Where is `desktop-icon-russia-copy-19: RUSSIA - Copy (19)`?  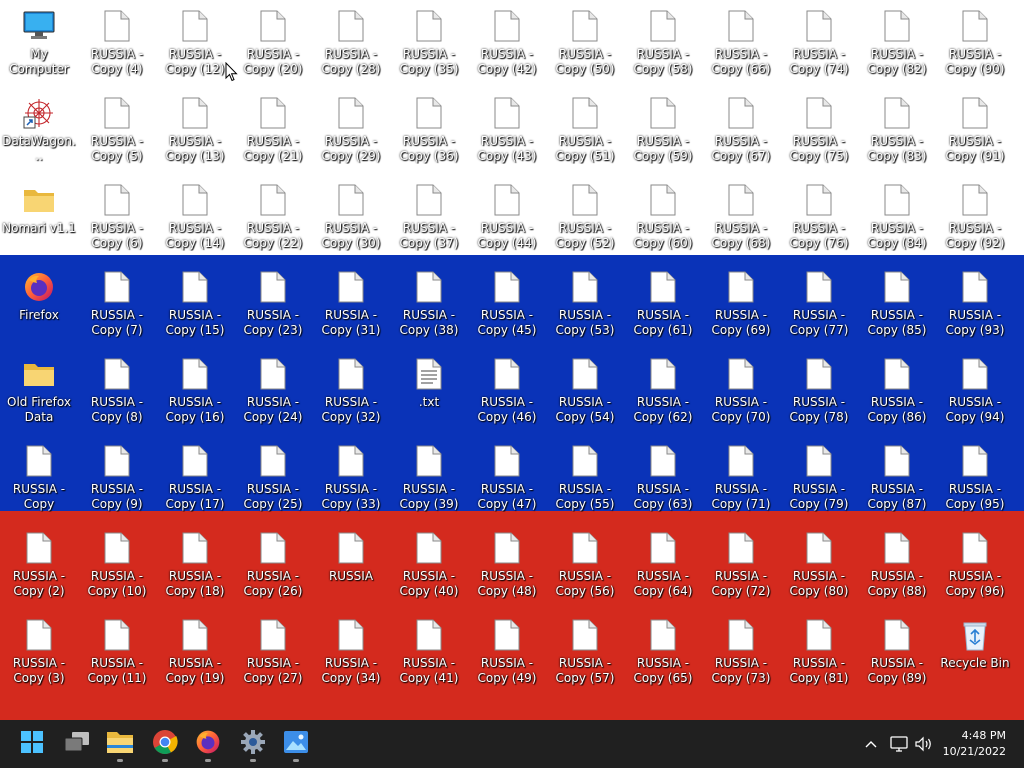
desktop-icon-russia-copy-19: RUSSIA - Copy (19) is located at coordinates (195, 654).